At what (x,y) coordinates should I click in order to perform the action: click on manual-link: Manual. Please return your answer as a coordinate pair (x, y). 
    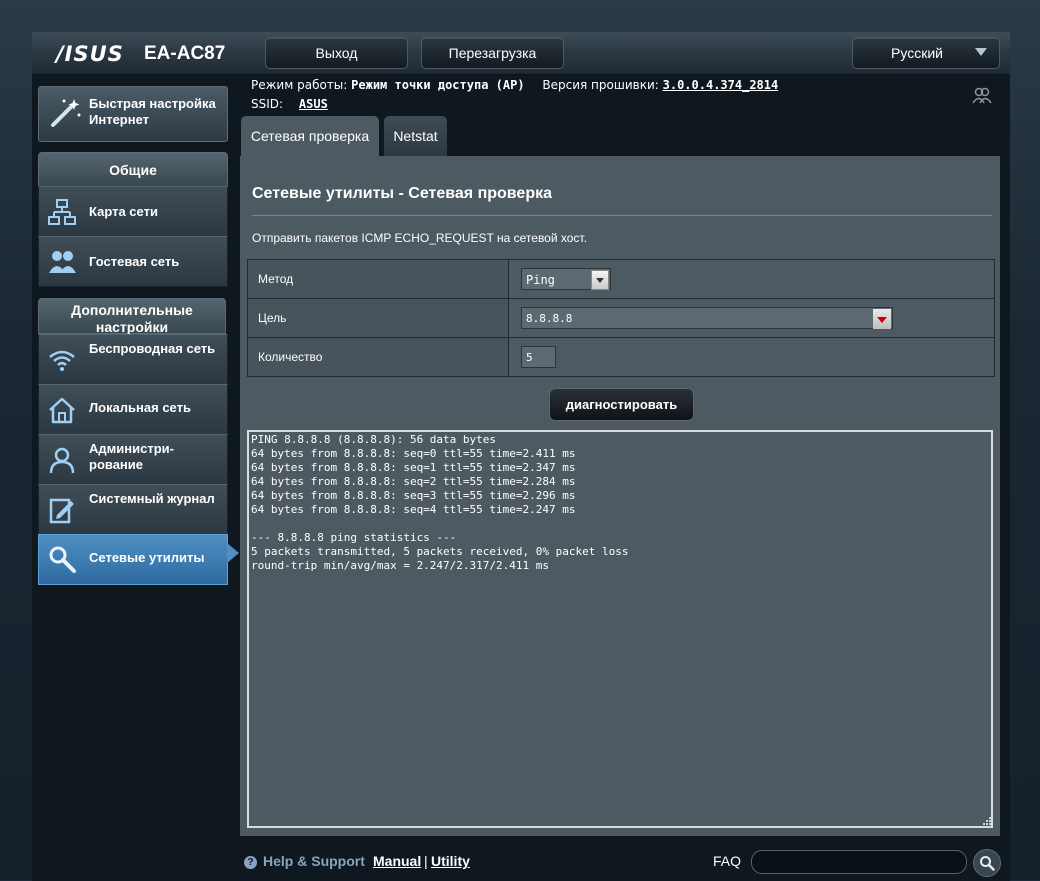
    Looking at the image, I should click on (397, 861).